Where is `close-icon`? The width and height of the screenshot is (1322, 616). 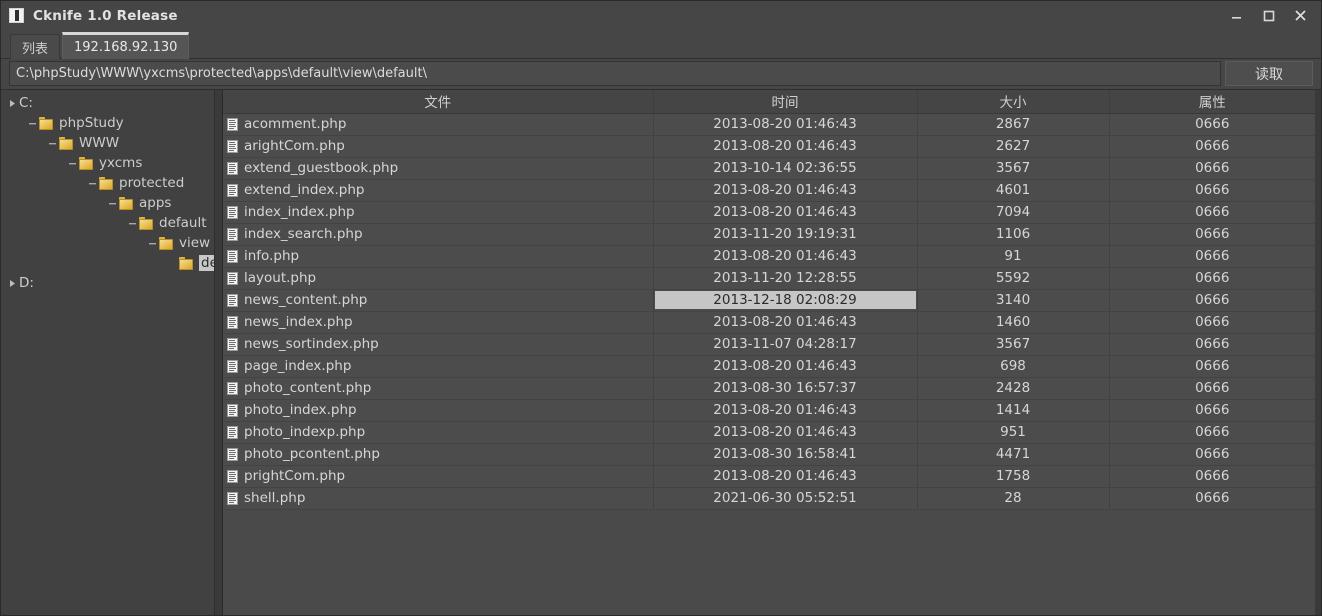 close-icon is located at coordinates (1300, 16).